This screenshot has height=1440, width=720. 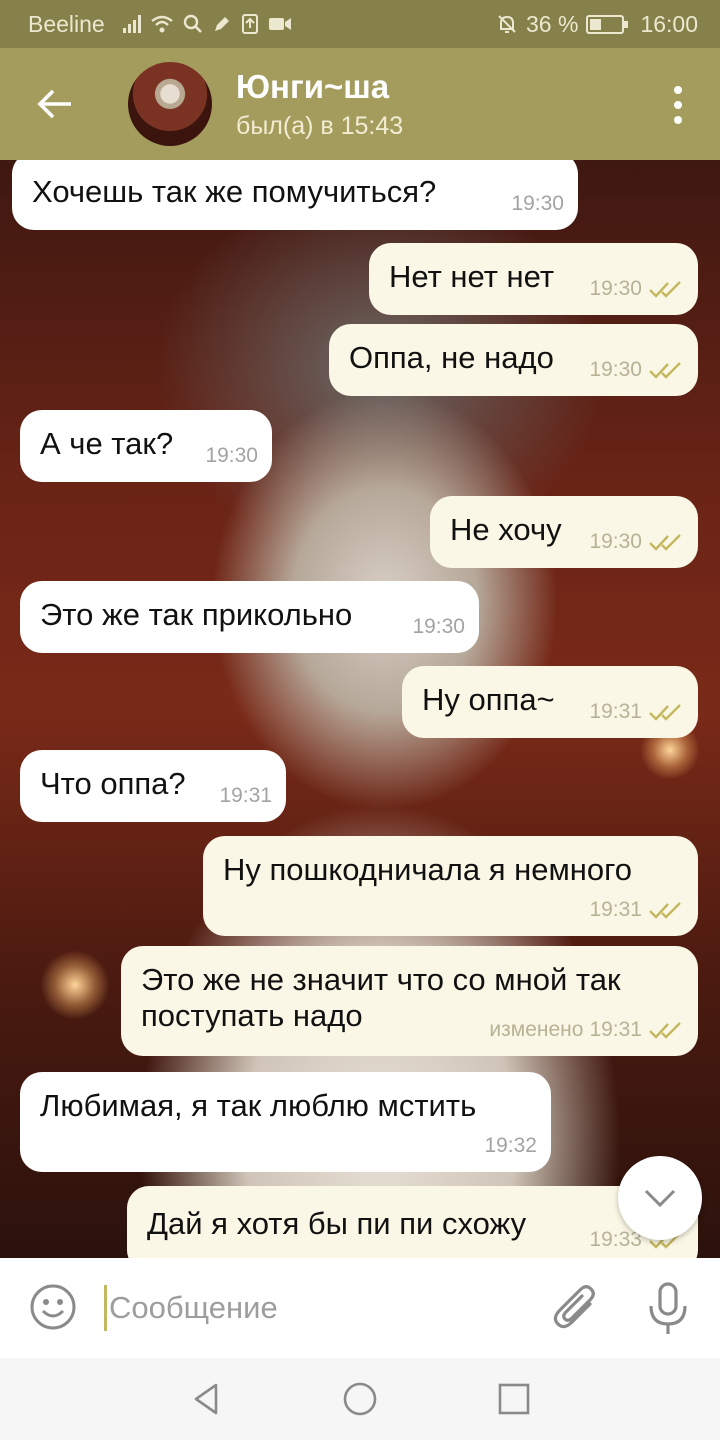 I want to click on message-field, so click(x=314, y=1308).